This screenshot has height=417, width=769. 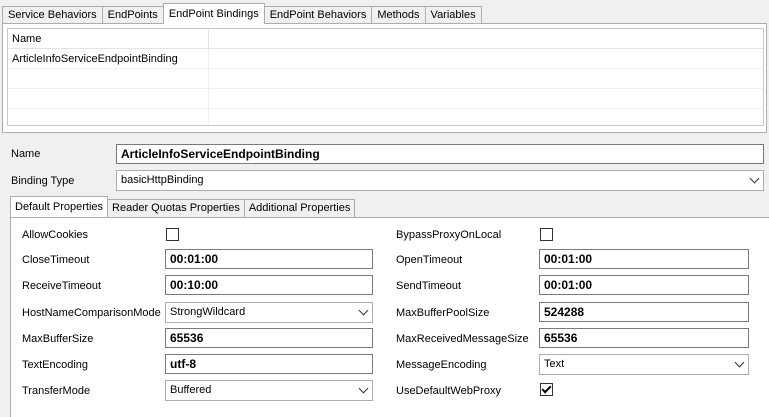 I want to click on max-buffer-size-field: 65536, so click(x=269, y=338).